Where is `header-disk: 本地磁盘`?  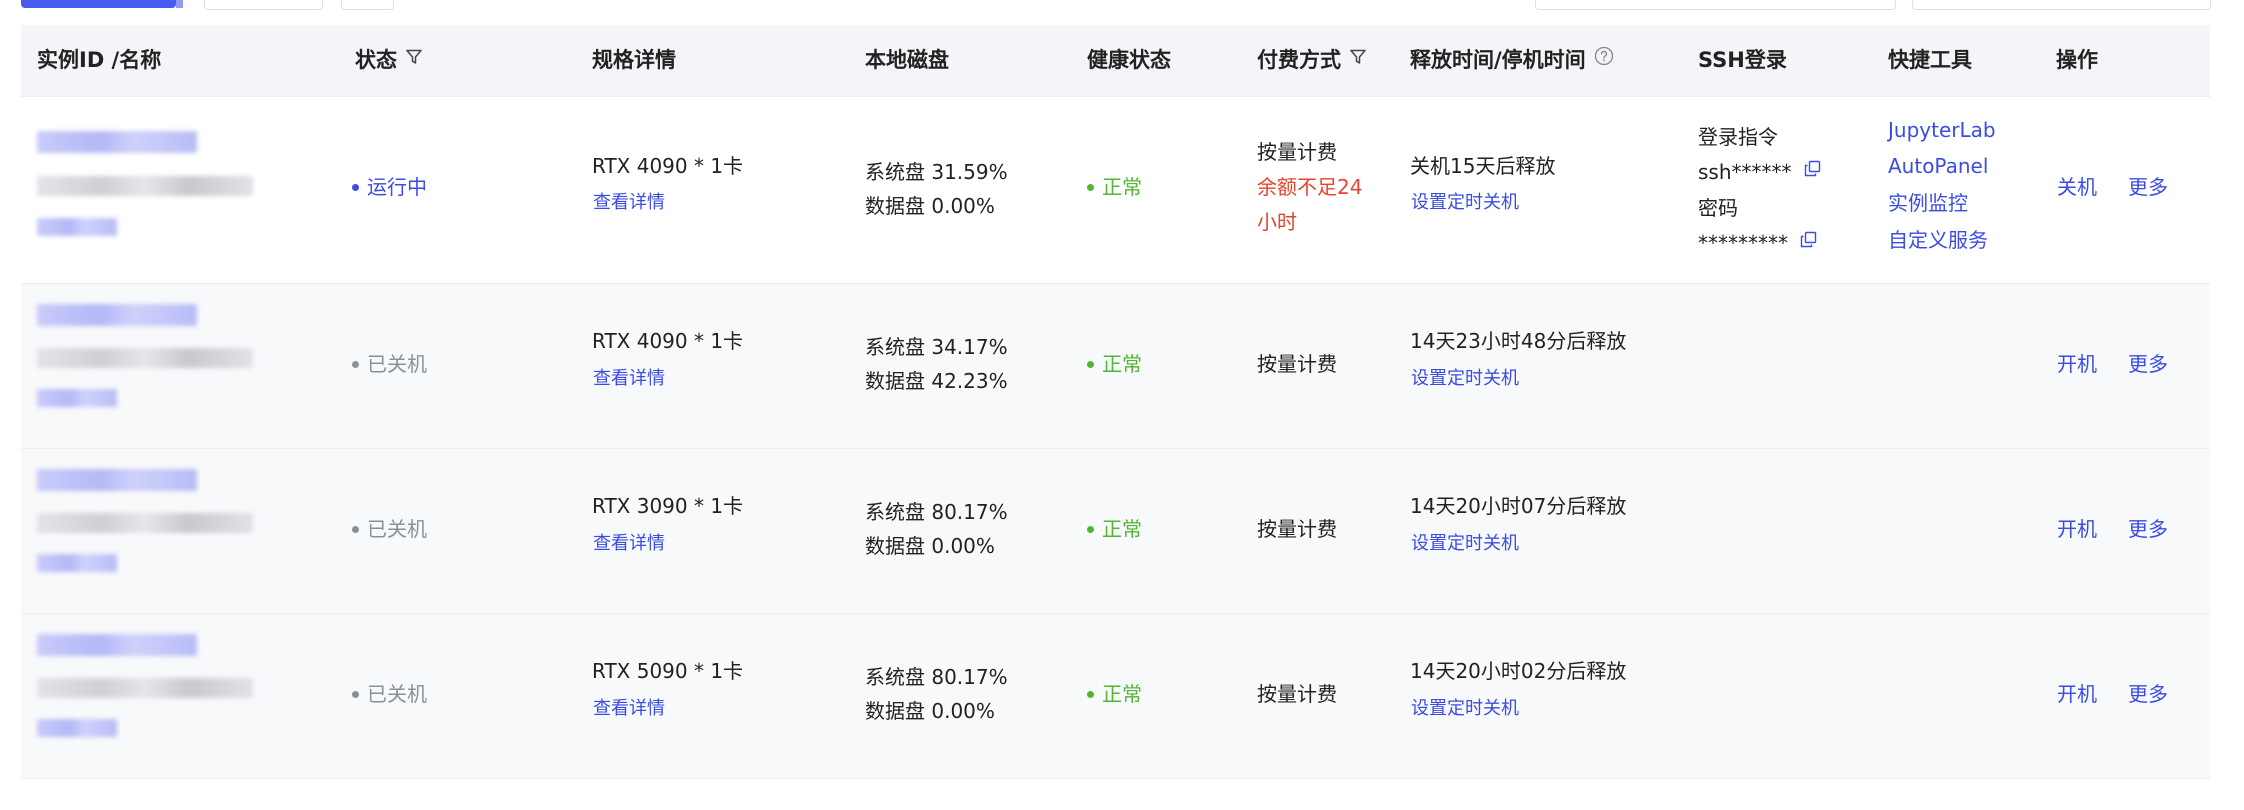 header-disk: 本地磁盘 is located at coordinates (907, 60).